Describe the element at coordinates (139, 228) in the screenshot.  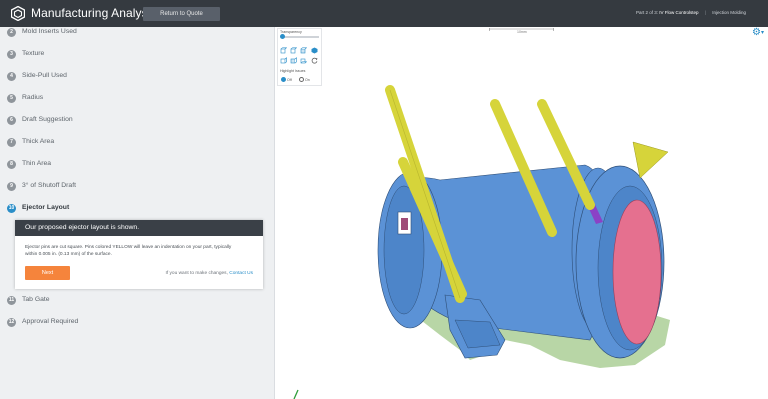
I see `panel-heading: Our proposed ejector layout is shown.` at that location.